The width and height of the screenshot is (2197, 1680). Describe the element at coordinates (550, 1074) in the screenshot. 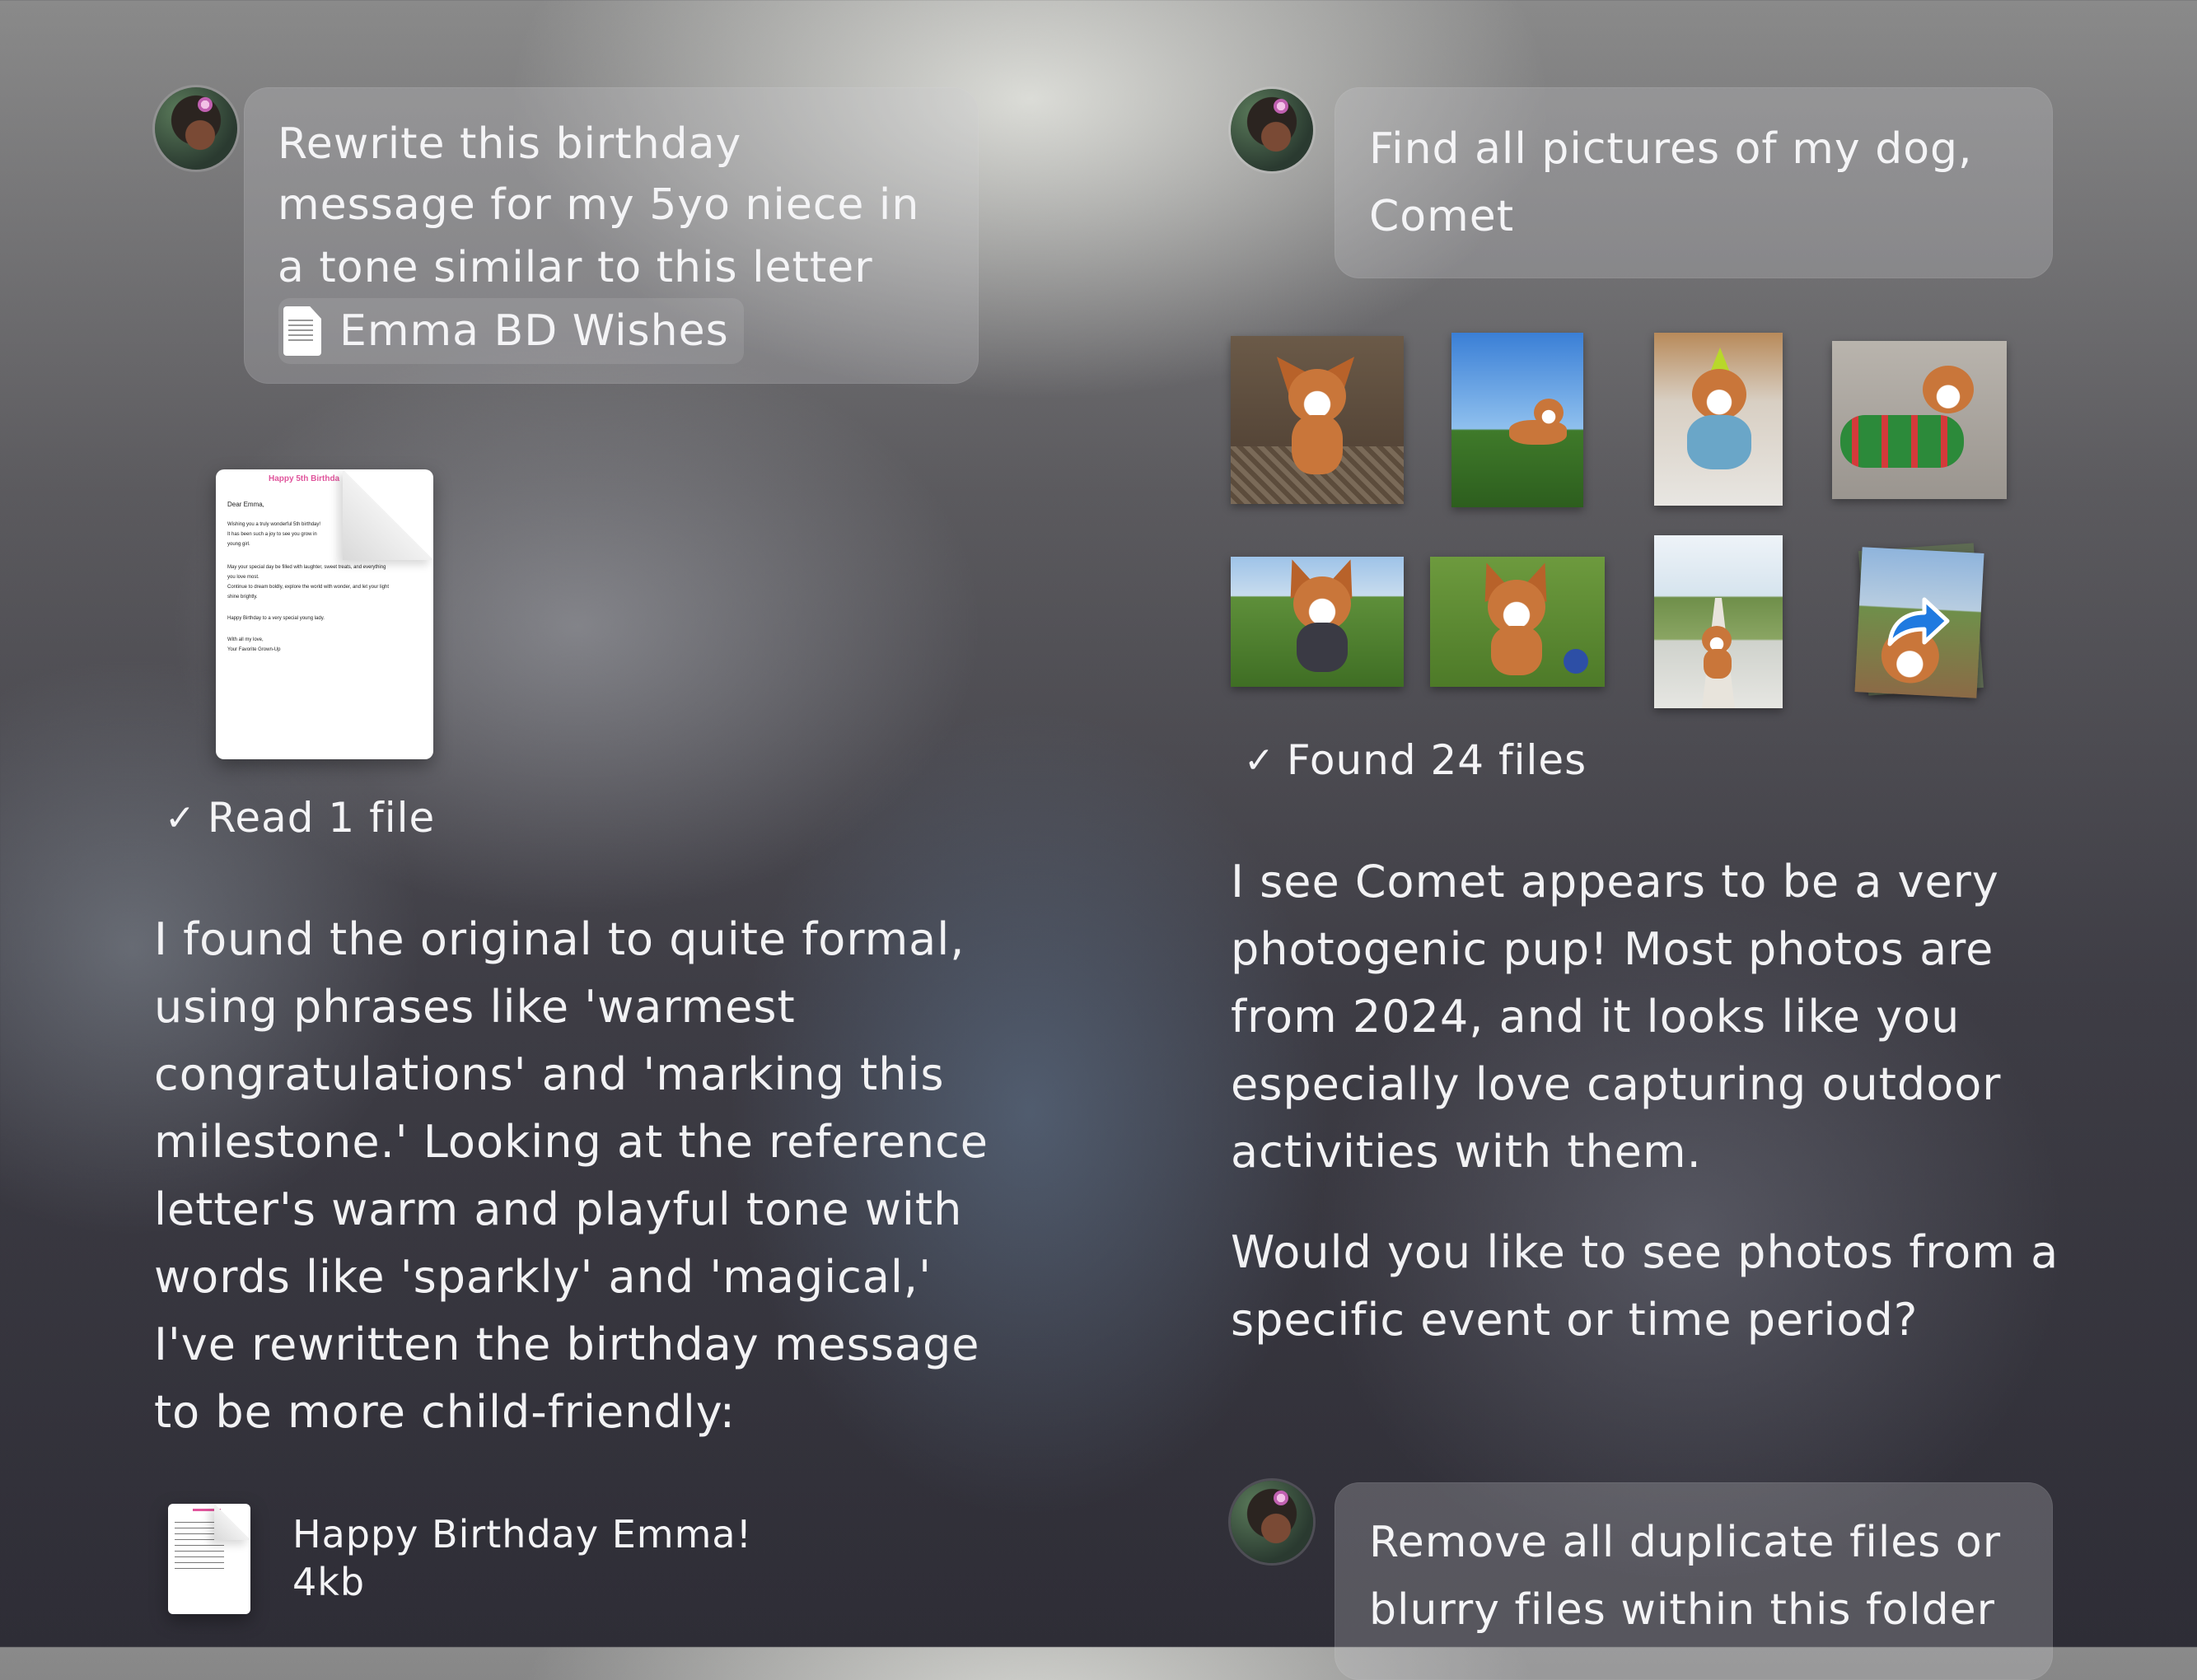

I see `response-line: congratulations' and 'marking this` at that location.